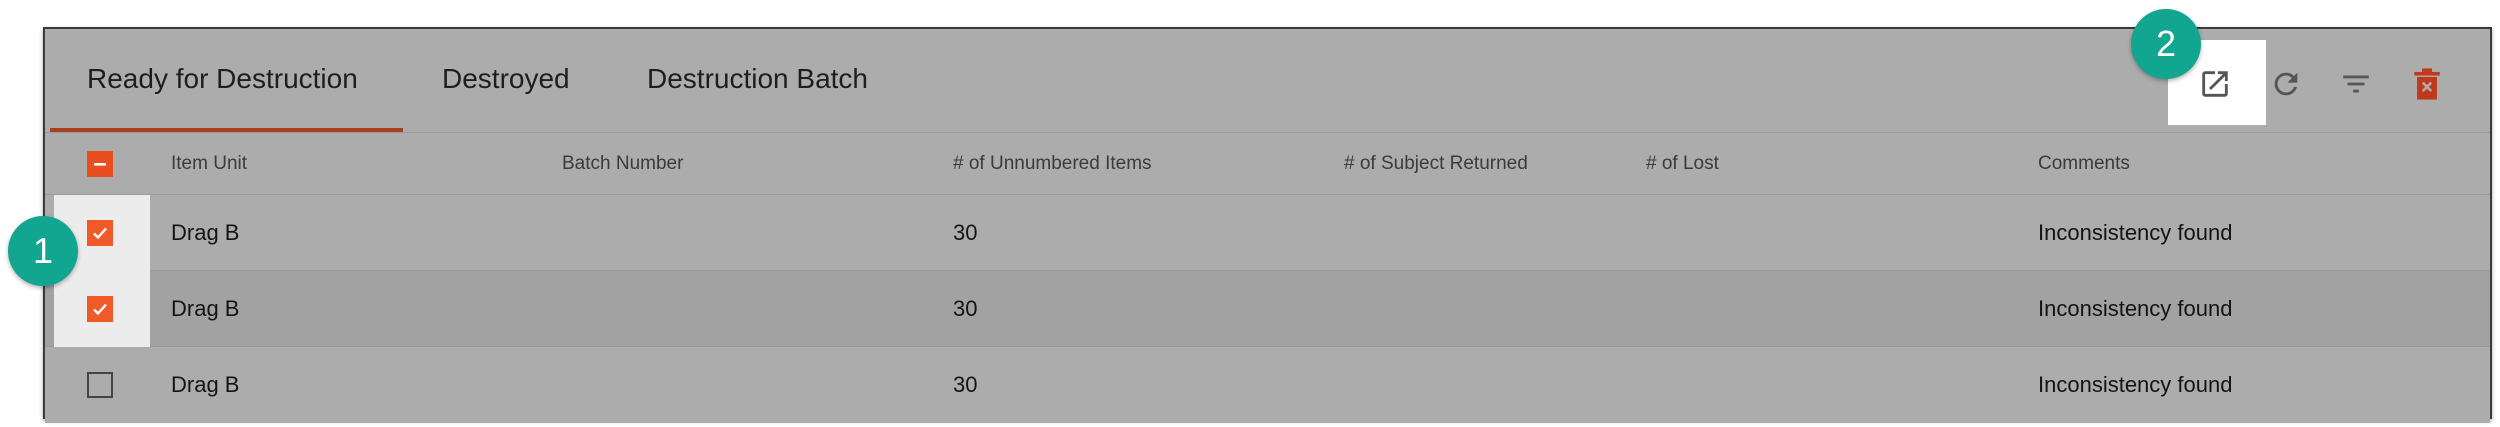 This screenshot has height=427, width=2500. I want to click on filter-button, so click(2356, 84).